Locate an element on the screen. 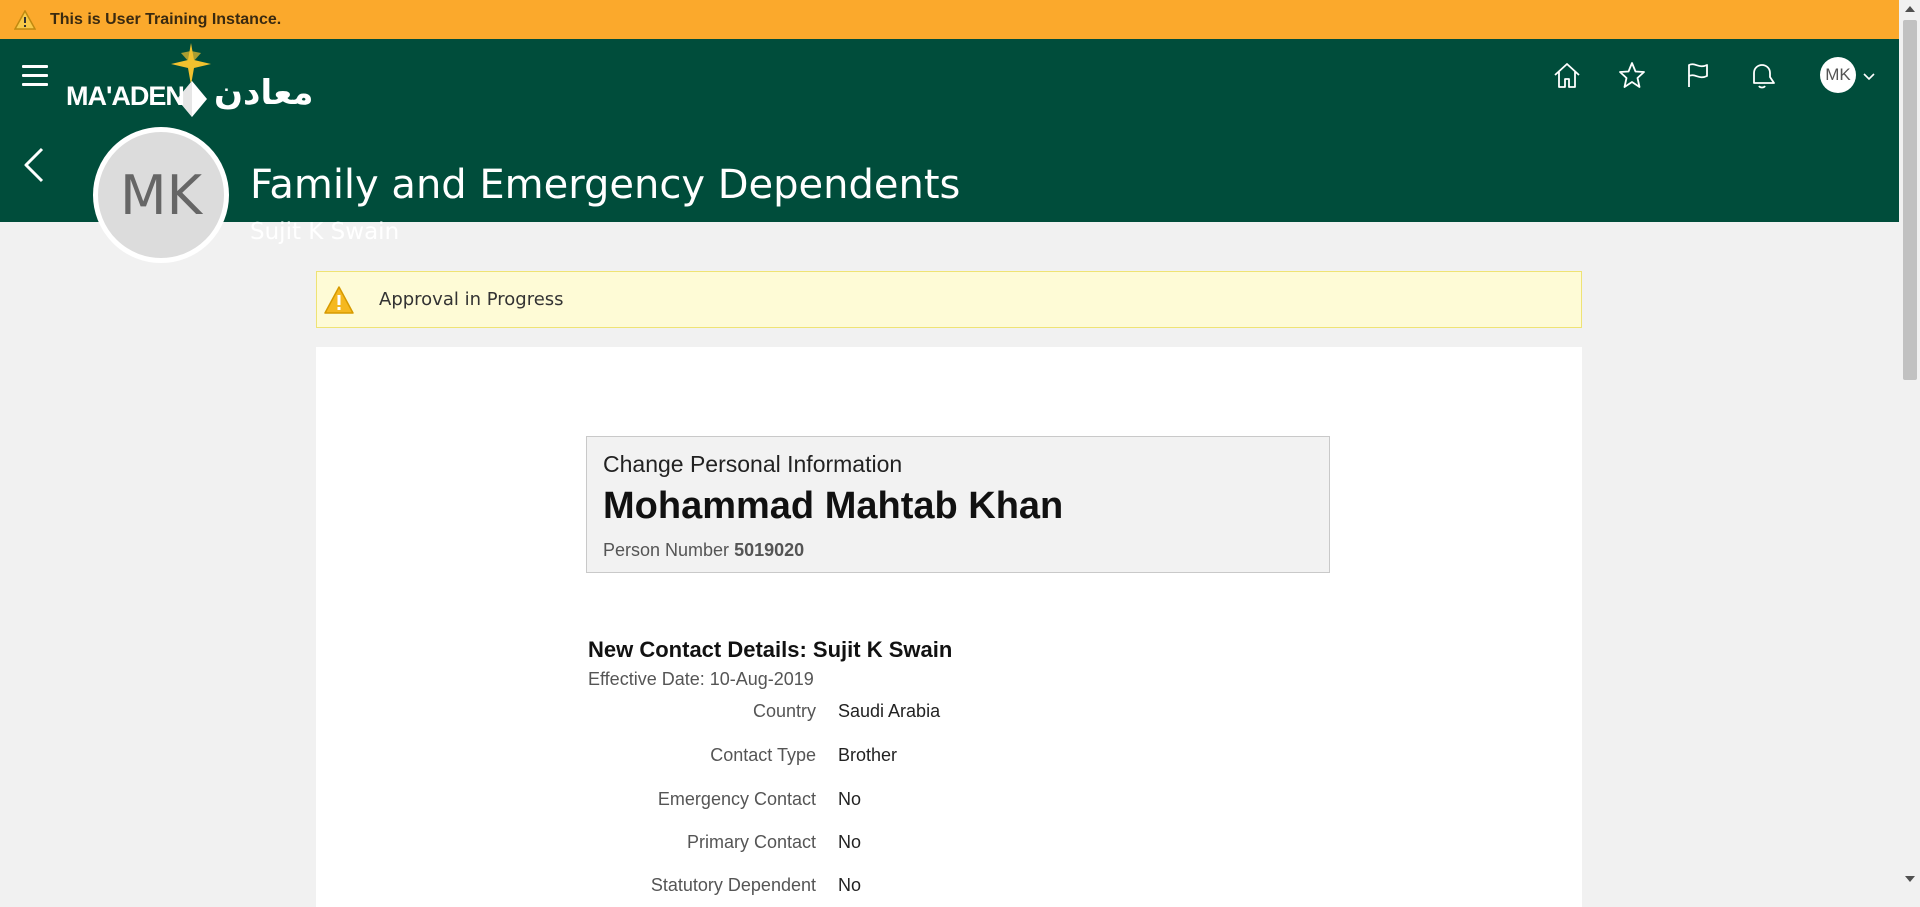 The height and width of the screenshot is (907, 1920). page-scrollbar is located at coordinates (1909, 444).